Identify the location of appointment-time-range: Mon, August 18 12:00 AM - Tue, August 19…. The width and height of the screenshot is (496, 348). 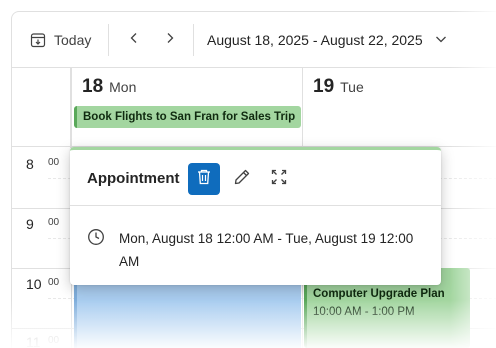
(266, 250).